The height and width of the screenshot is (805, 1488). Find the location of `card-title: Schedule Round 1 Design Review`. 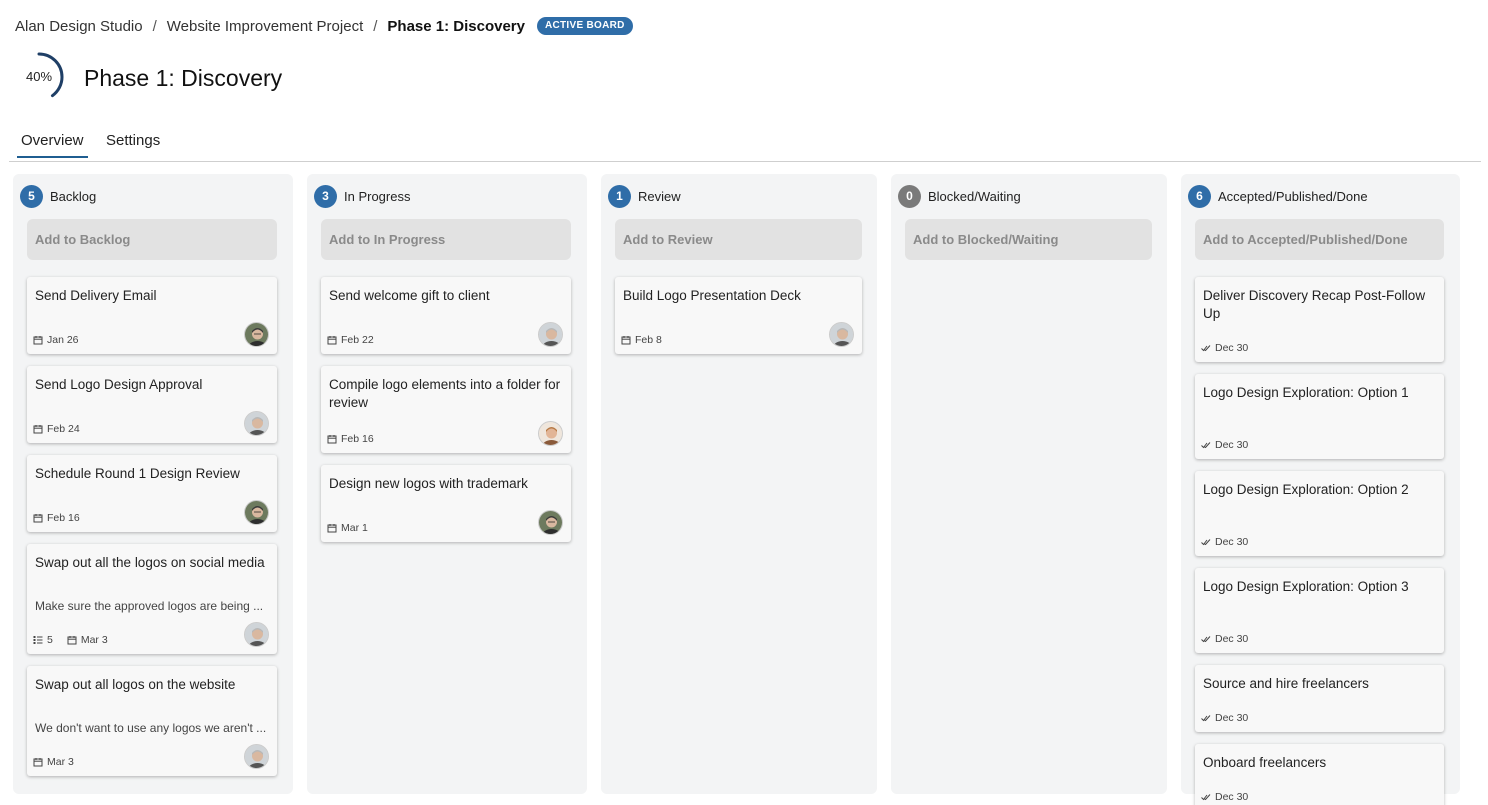

card-title: Schedule Round 1 Design Review is located at coordinates (137, 473).